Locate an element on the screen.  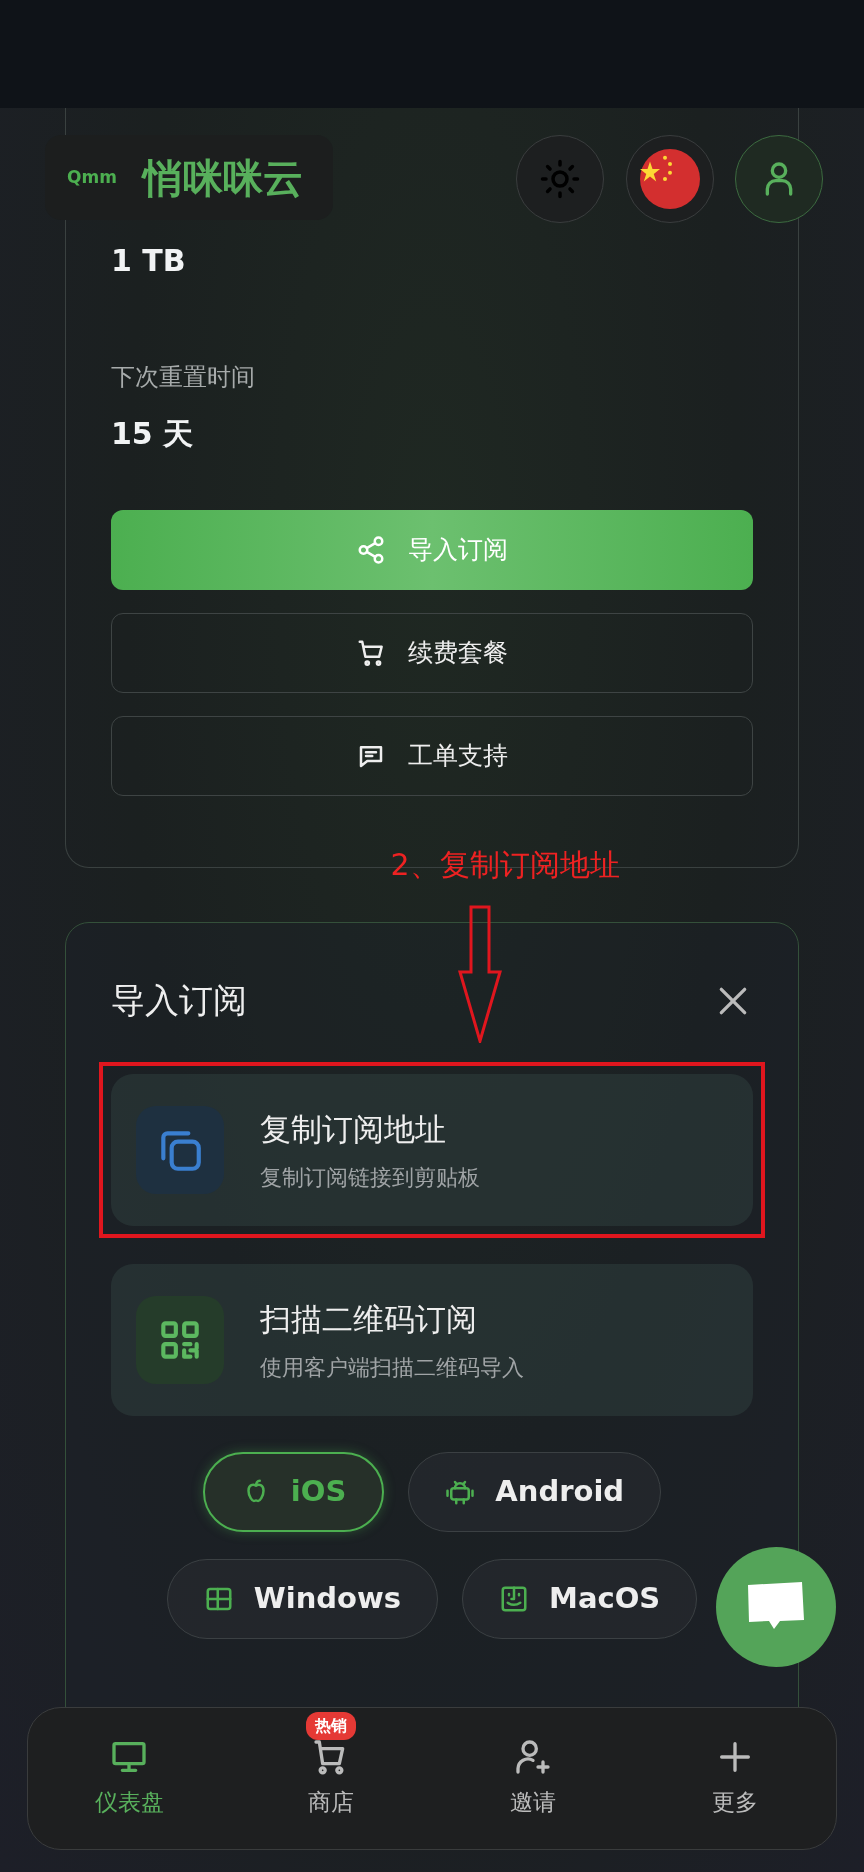
option-subtitle: 复制订阅链接到剪贴板 is located at coordinates (370, 1177).